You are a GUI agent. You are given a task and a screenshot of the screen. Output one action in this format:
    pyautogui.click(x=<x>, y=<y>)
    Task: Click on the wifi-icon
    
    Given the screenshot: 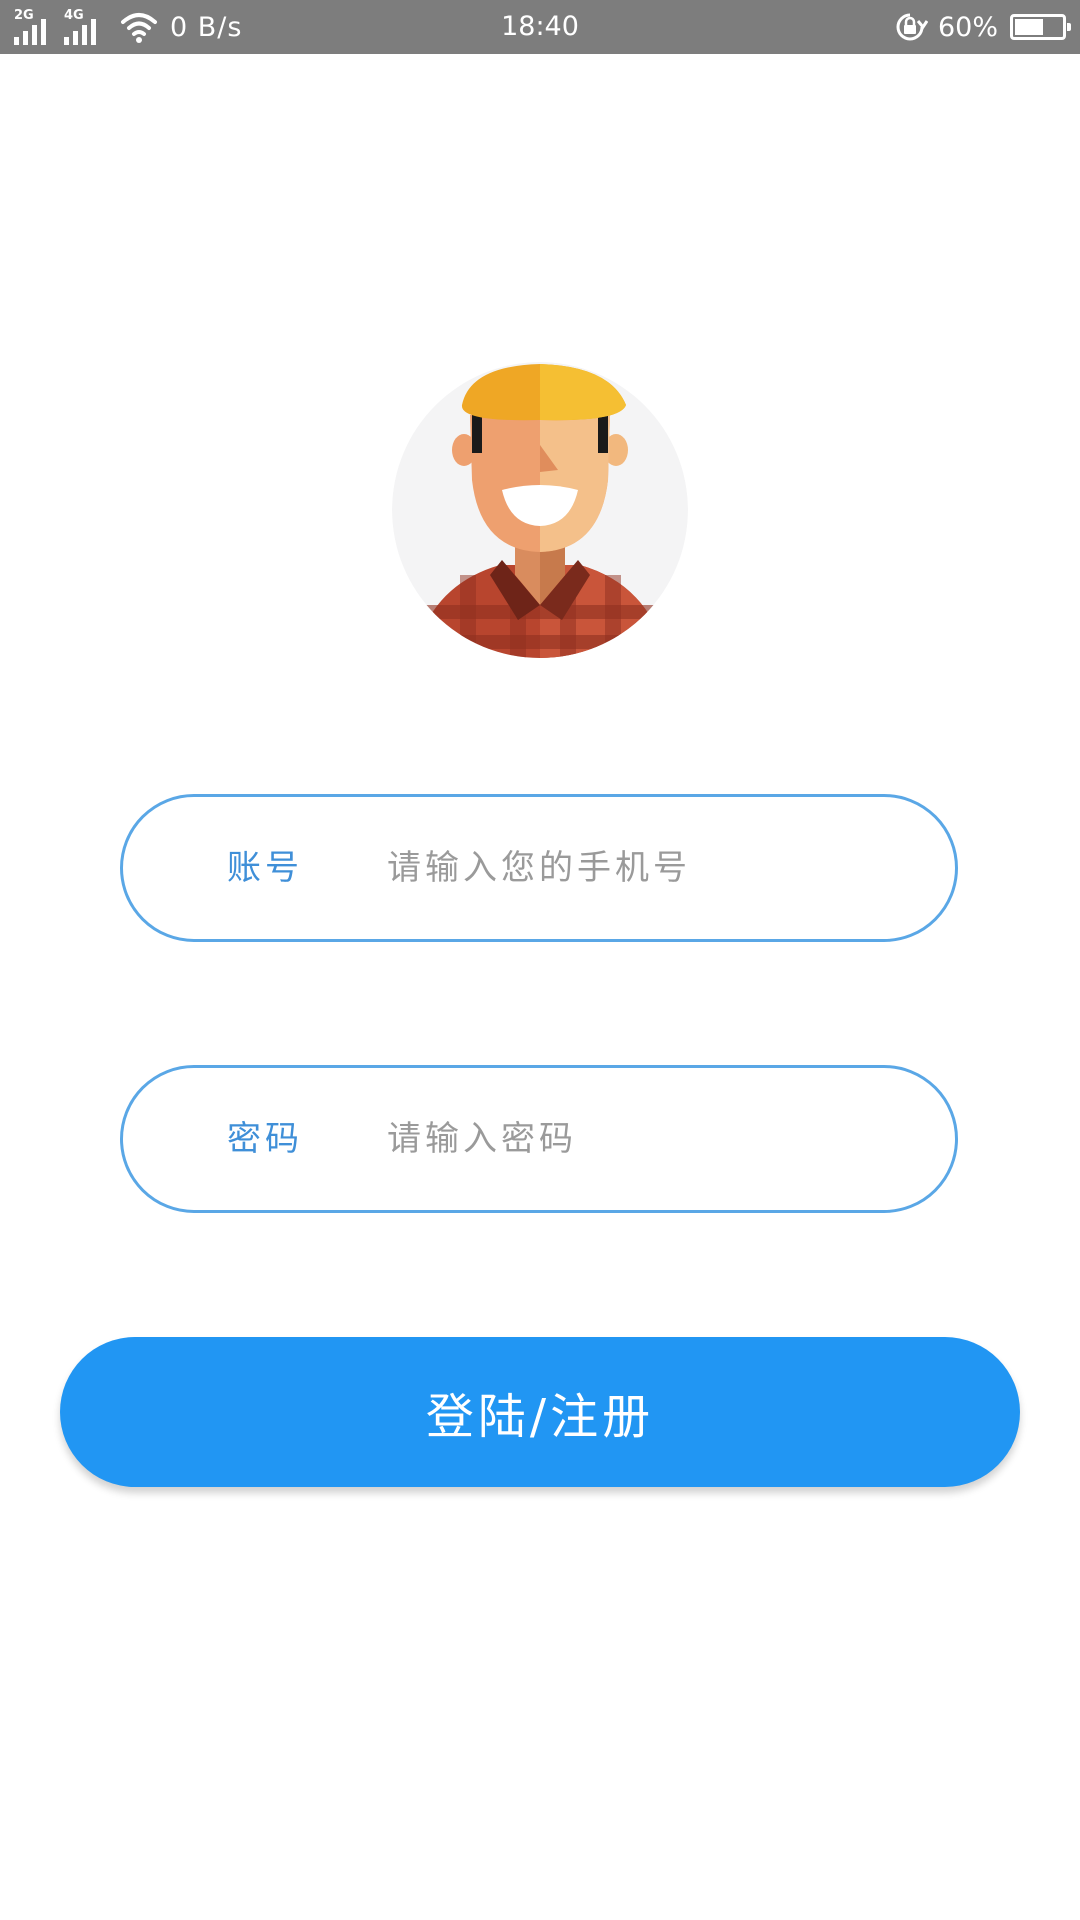 What is the action you would take?
    pyautogui.click(x=139, y=28)
    